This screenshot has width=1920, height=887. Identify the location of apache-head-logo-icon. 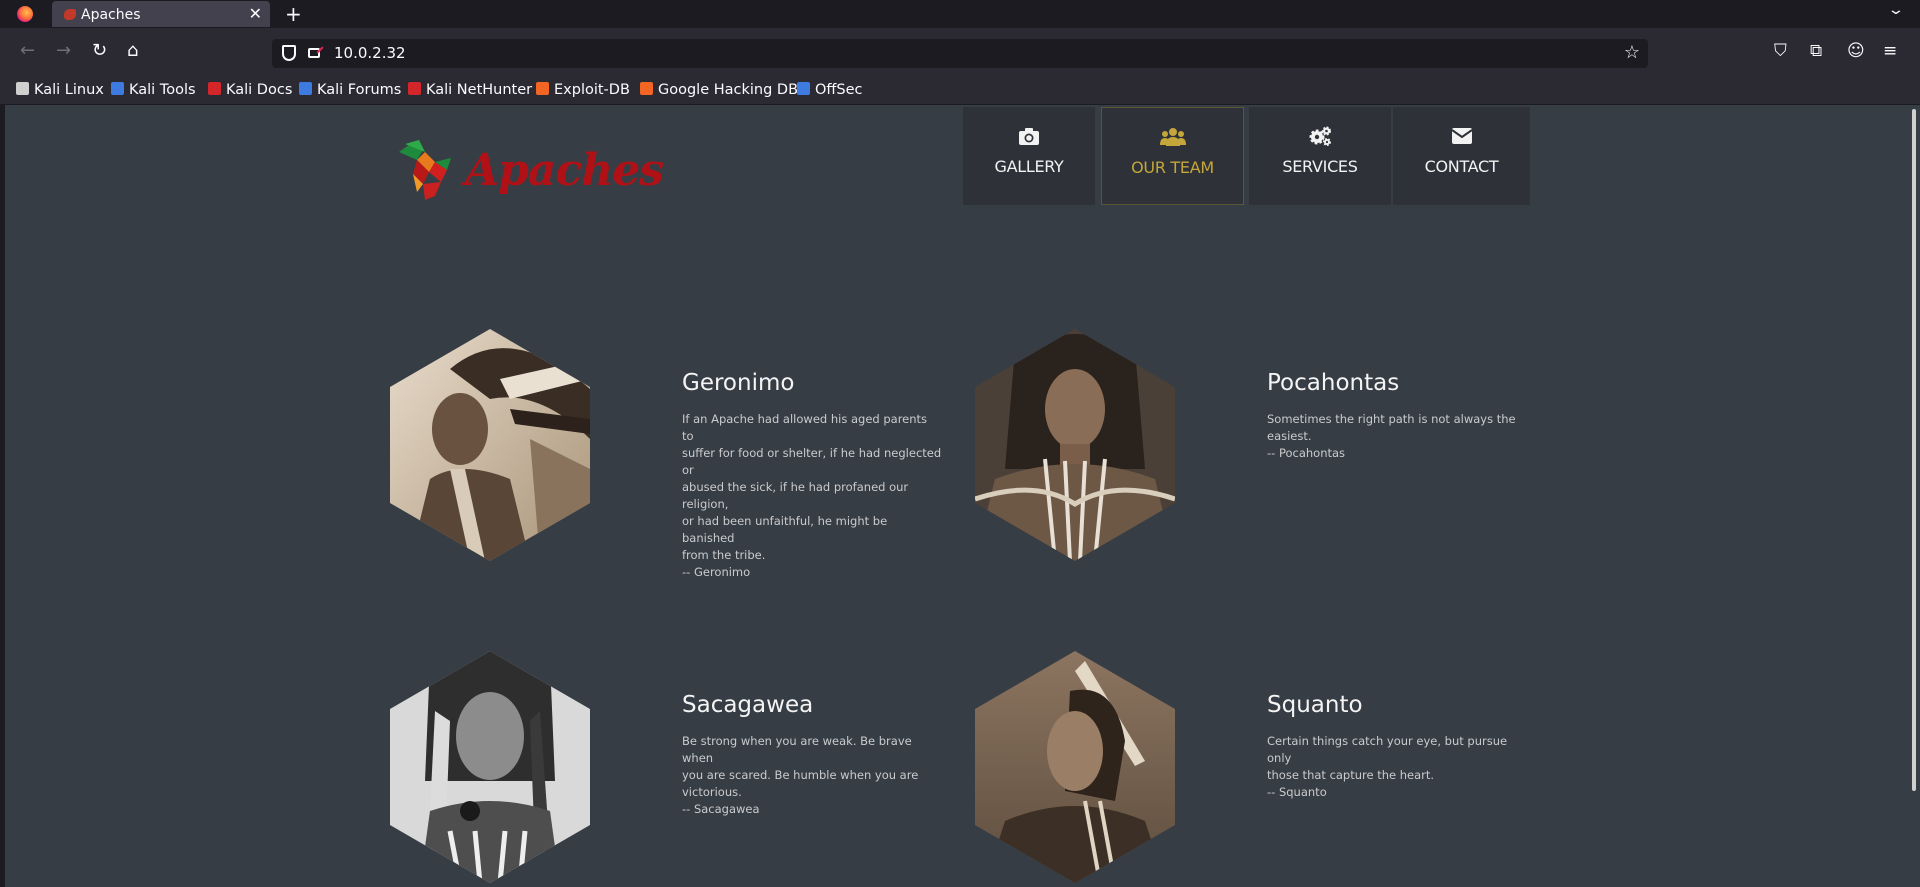
(426, 171).